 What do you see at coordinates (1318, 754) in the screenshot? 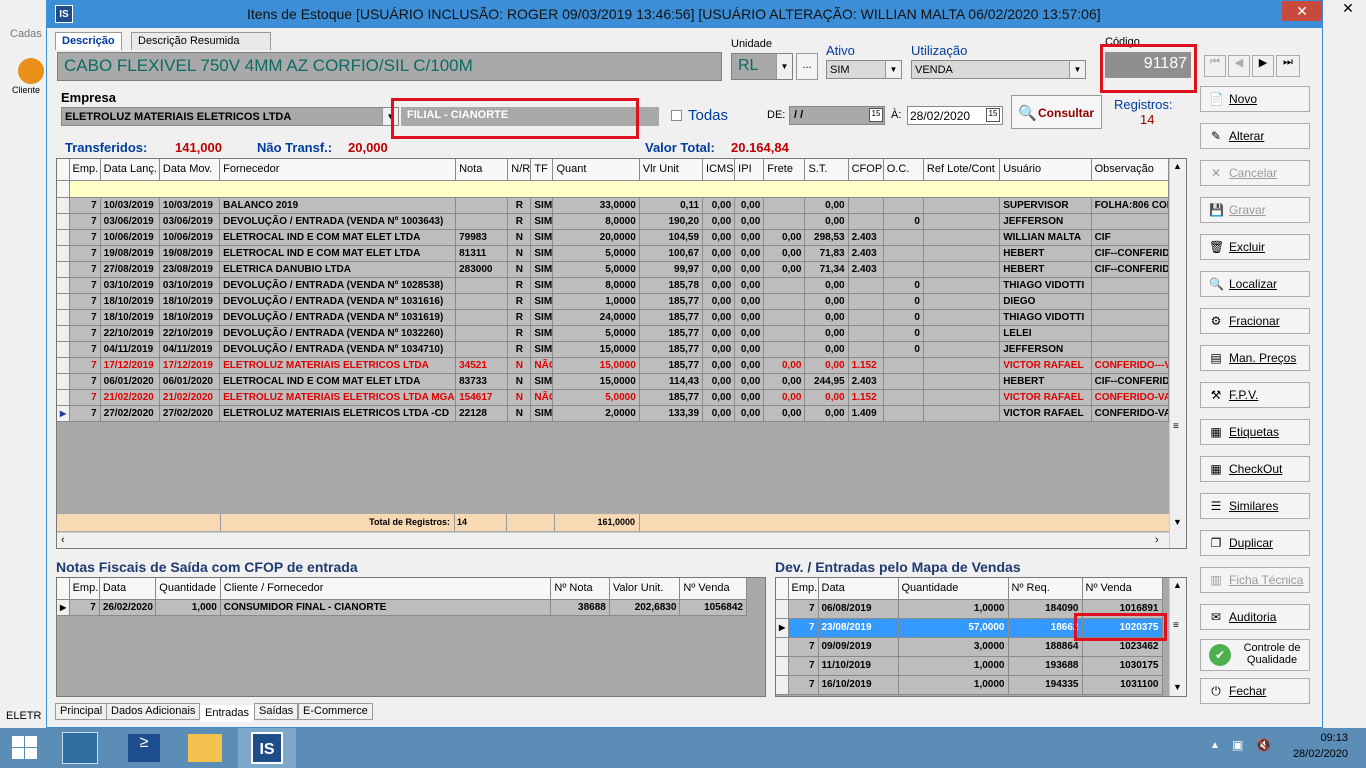
I see `clock-date: 28/02/2020` at bounding box center [1318, 754].